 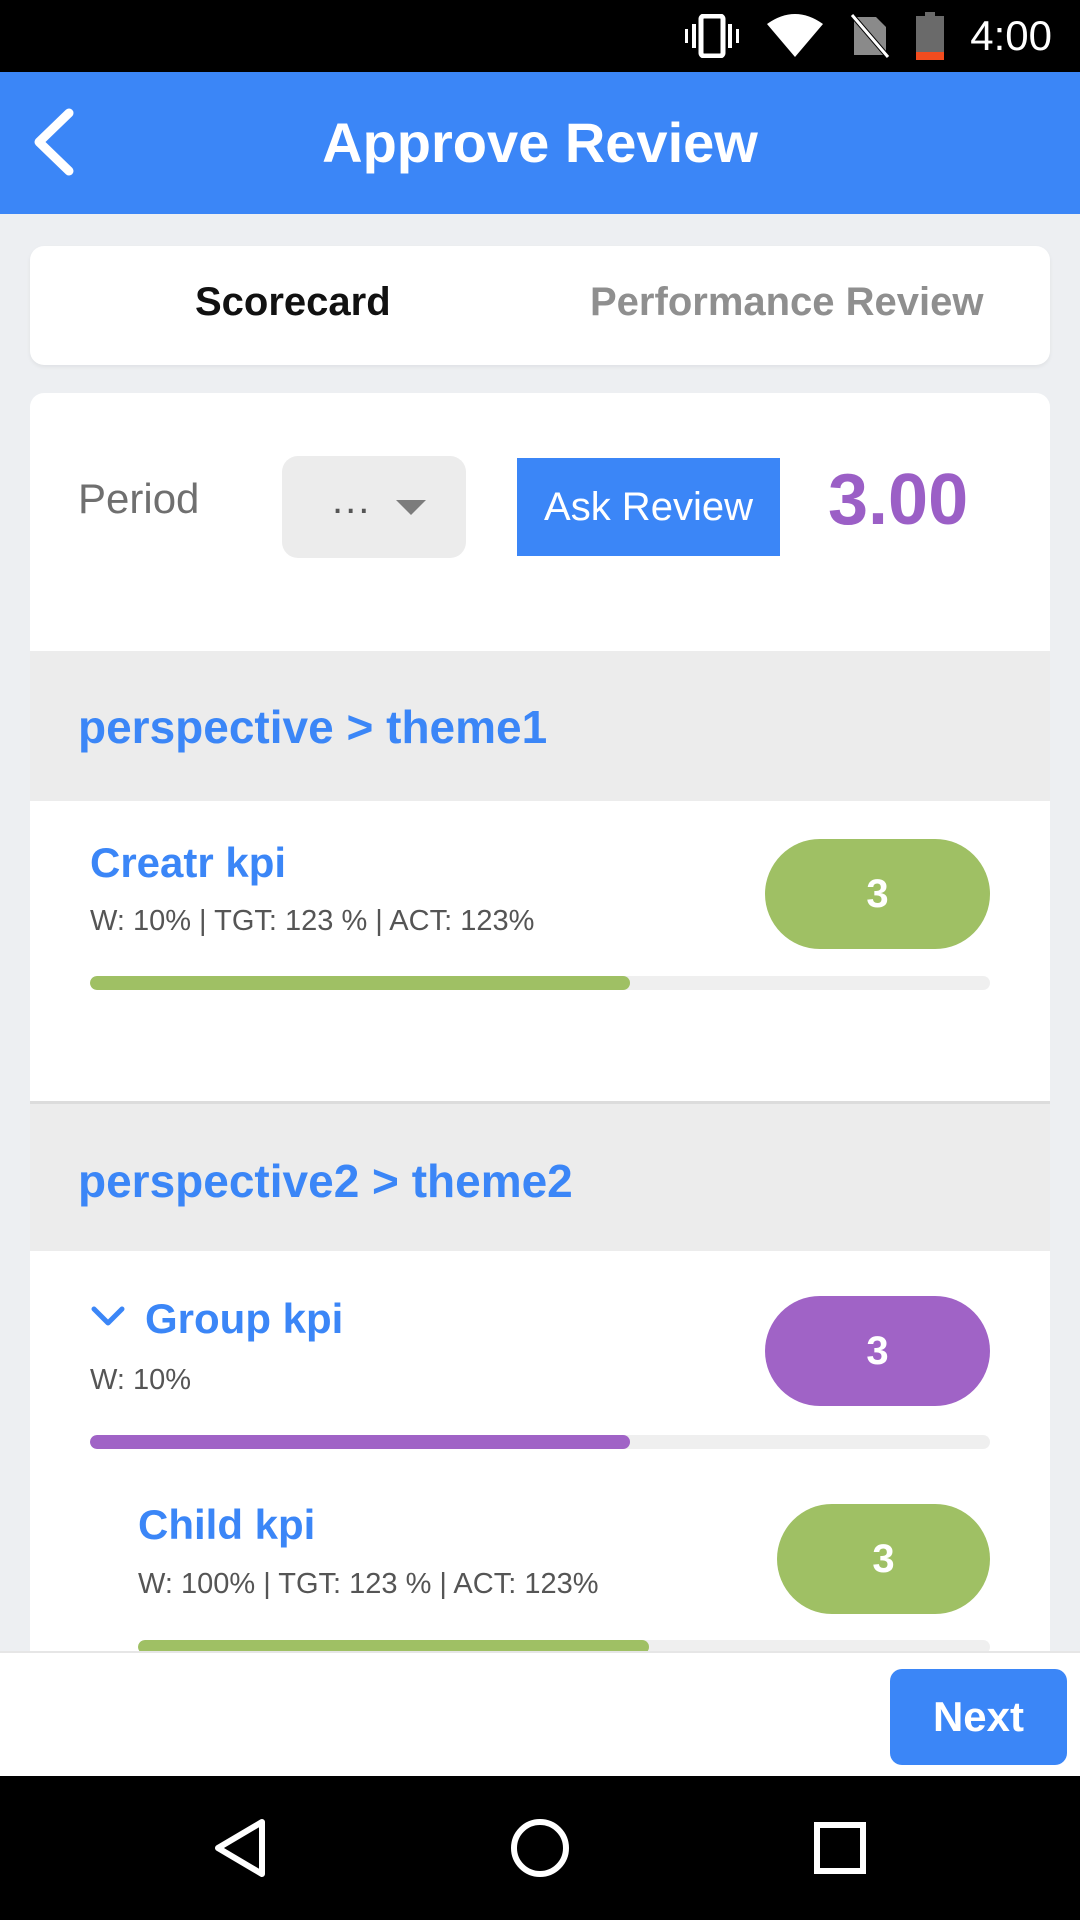 I want to click on section-title: perspective2 > theme2, so click(x=325, y=1181).